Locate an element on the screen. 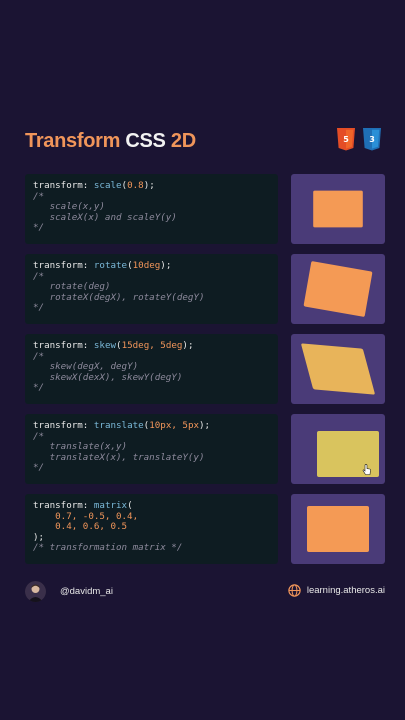 Image resolution: width=405 pixels, height=720 pixels. demo-box-matrix is located at coordinates (338, 529).